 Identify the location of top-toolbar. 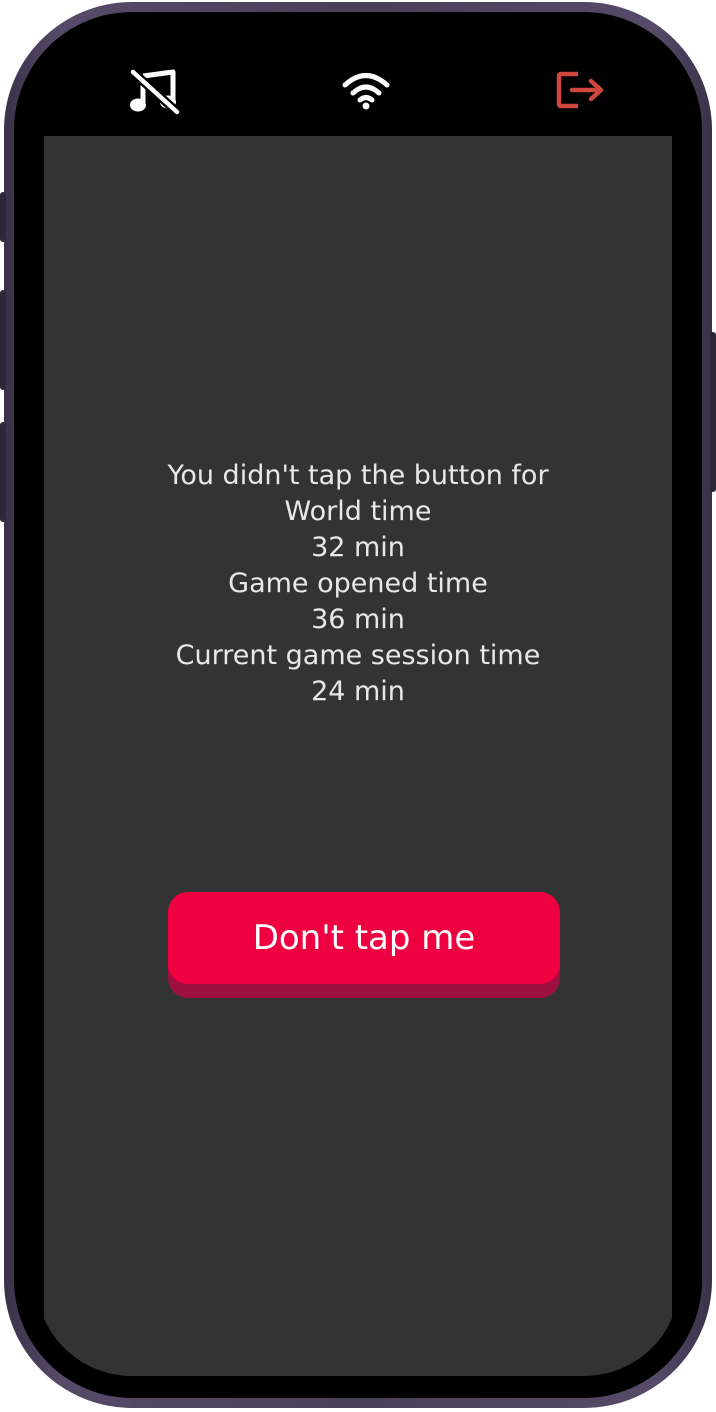
(358, 85).